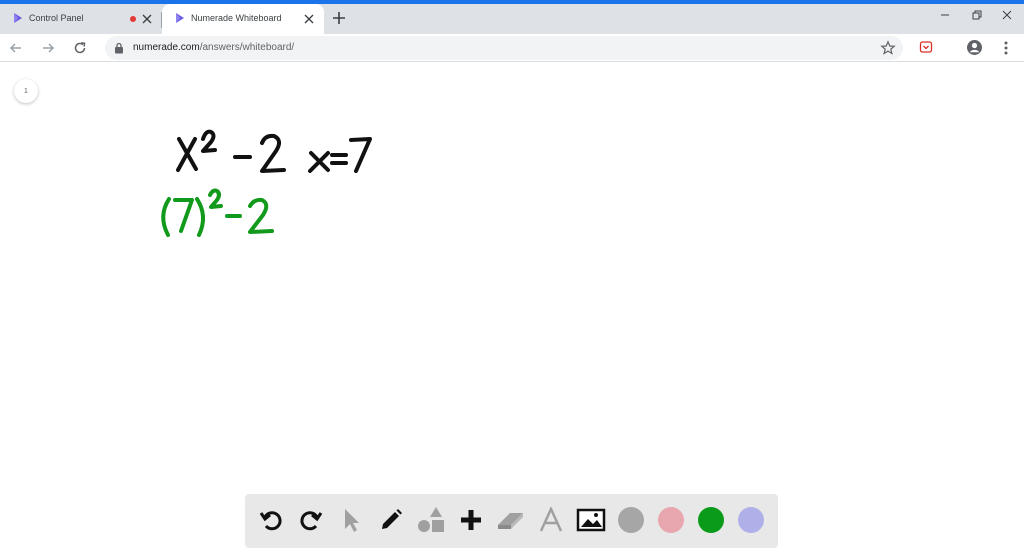  Describe the element at coordinates (631, 520) in the screenshot. I see `color-swatch-gray` at that location.